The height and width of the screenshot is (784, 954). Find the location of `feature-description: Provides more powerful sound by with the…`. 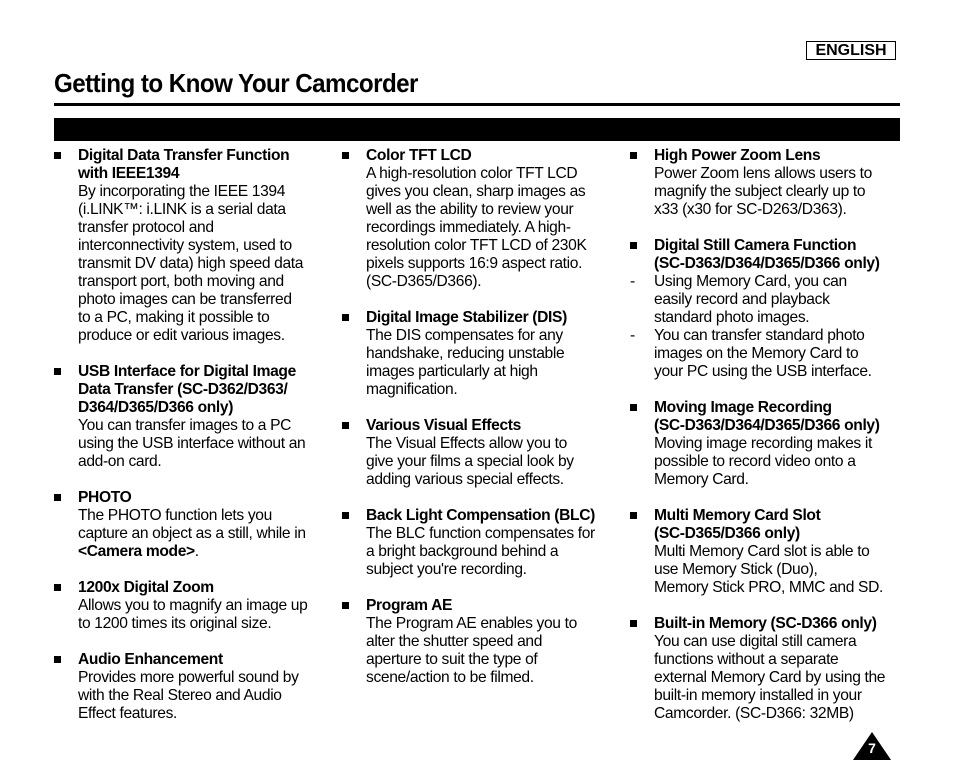

feature-description: Provides more powerful sound by with the… is located at coordinates (188, 695).